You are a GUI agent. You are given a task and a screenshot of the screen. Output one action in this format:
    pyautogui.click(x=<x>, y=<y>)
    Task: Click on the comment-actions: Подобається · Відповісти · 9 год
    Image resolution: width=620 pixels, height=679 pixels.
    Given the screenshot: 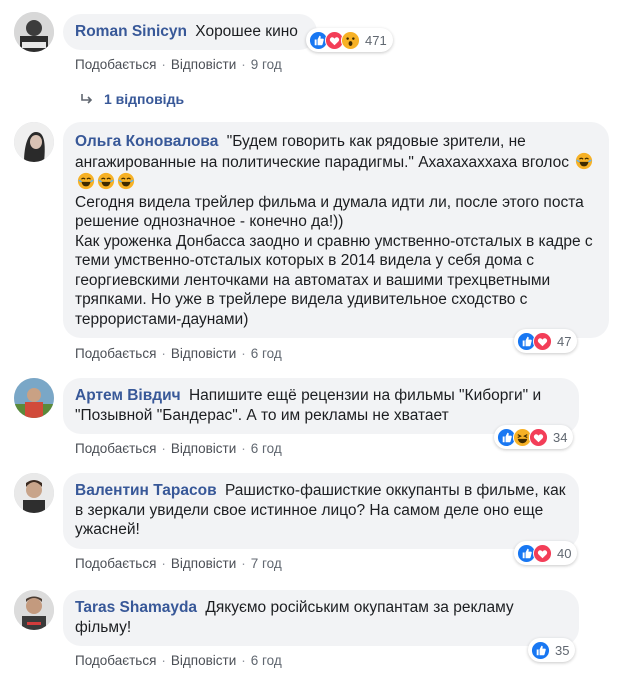 What is the action you would take?
    pyautogui.click(x=178, y=64)
    